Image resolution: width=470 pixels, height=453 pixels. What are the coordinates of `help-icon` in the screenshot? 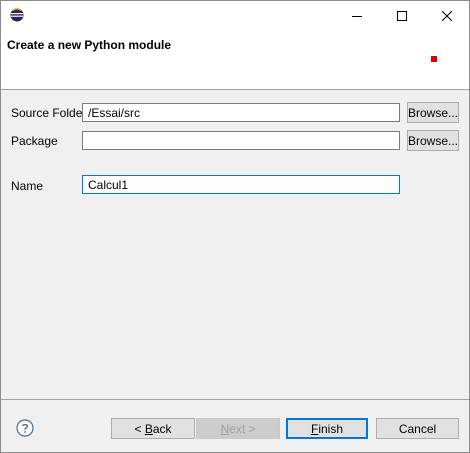 It's located at (25, 428).